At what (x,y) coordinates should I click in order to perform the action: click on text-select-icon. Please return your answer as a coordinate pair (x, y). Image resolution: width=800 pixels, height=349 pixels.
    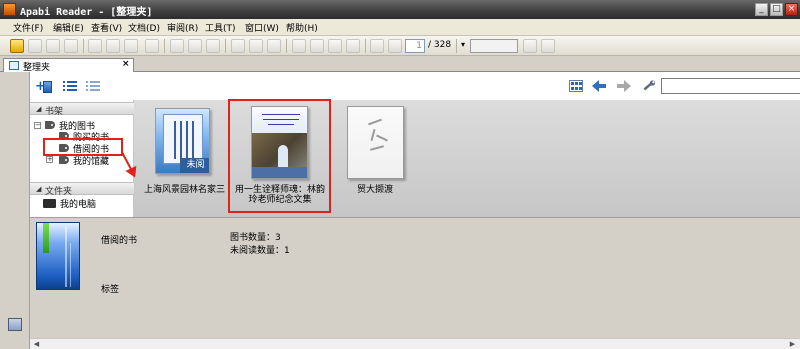
    Looking at the image, I should click on (113, 46).